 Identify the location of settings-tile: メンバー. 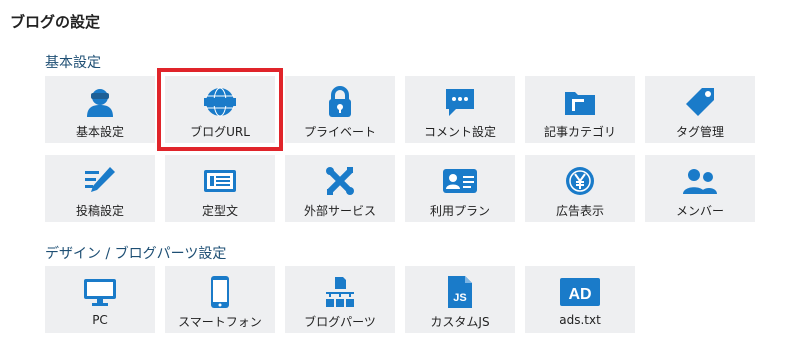
(700, 188).